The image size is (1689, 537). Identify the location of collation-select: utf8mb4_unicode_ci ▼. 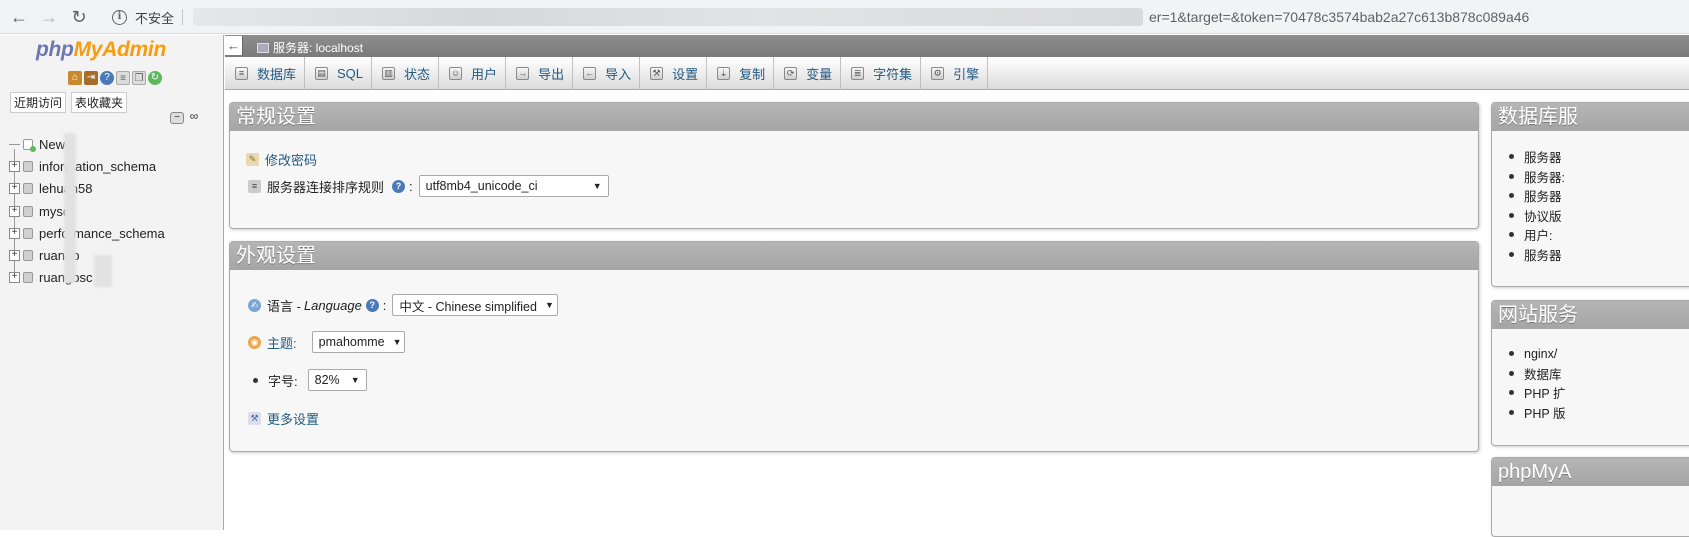
(513, 186).